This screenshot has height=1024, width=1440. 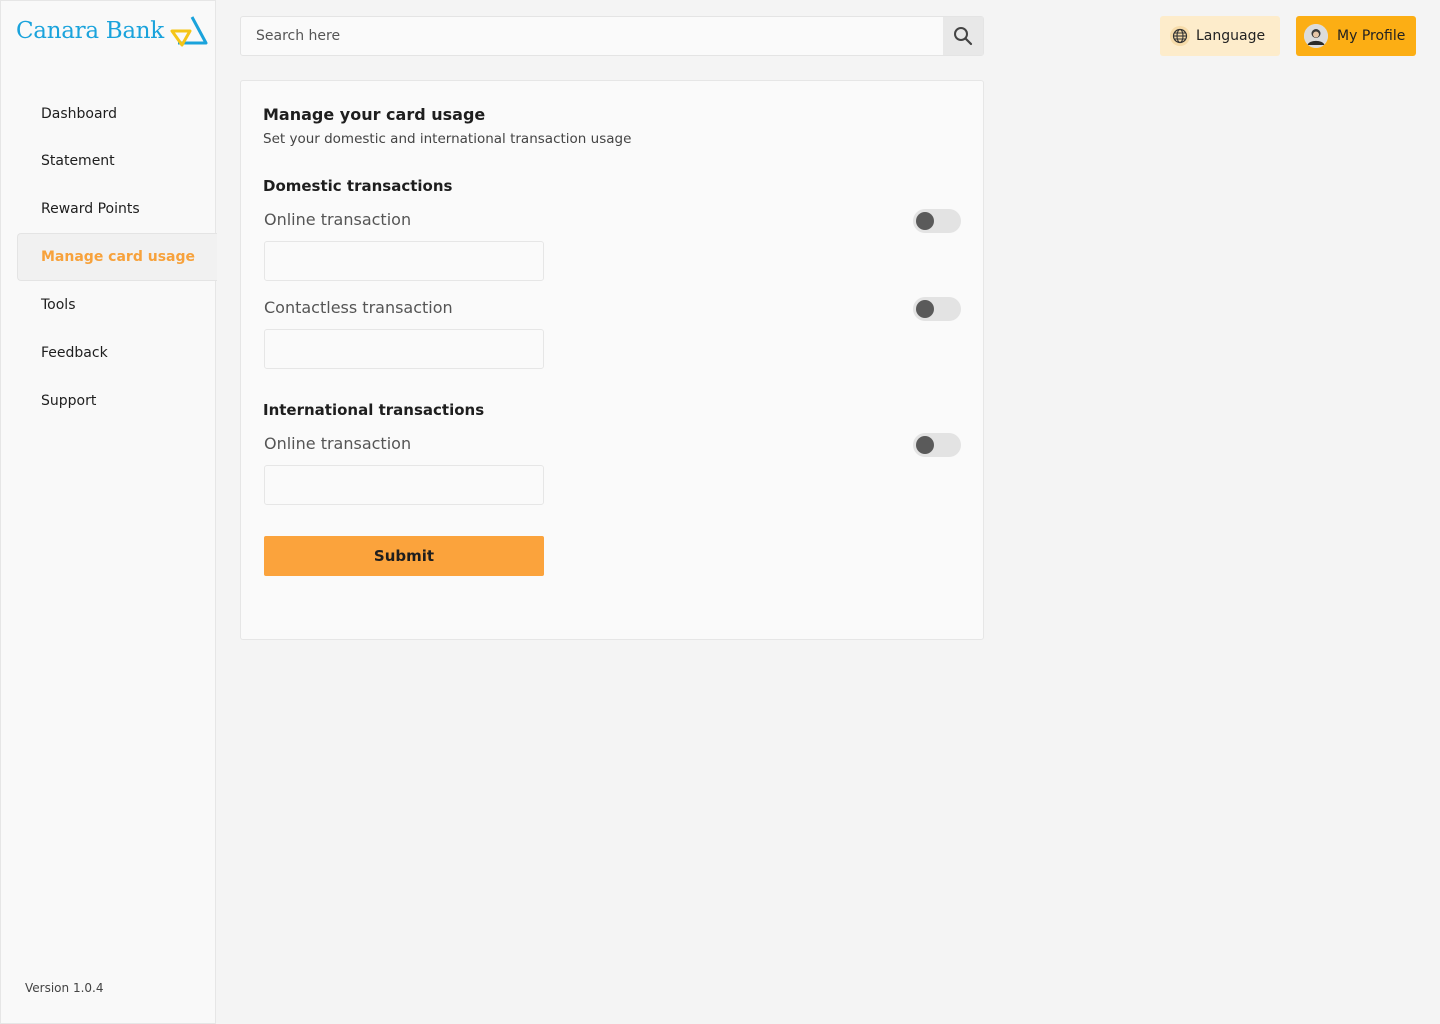 I want to click on domestic-online-label: Online transaction, so click(x=338, y=219).